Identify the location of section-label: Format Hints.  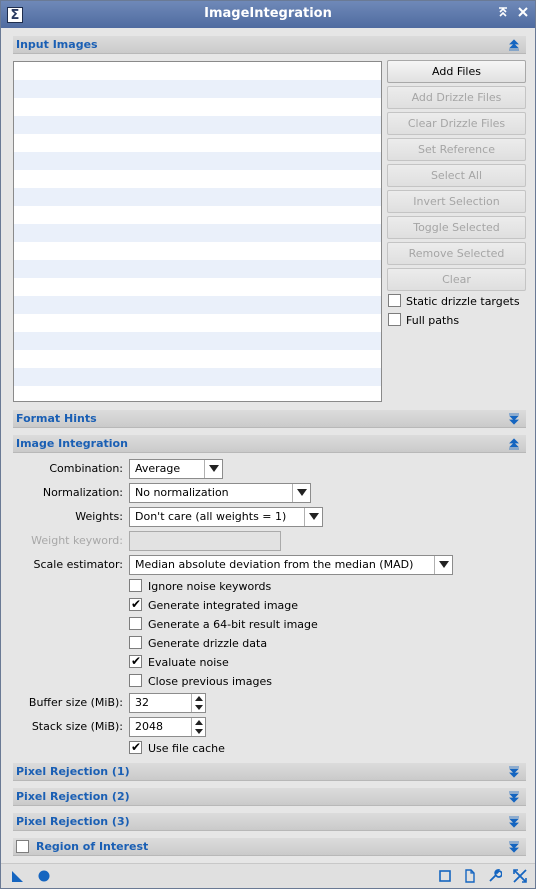
(56, 418).